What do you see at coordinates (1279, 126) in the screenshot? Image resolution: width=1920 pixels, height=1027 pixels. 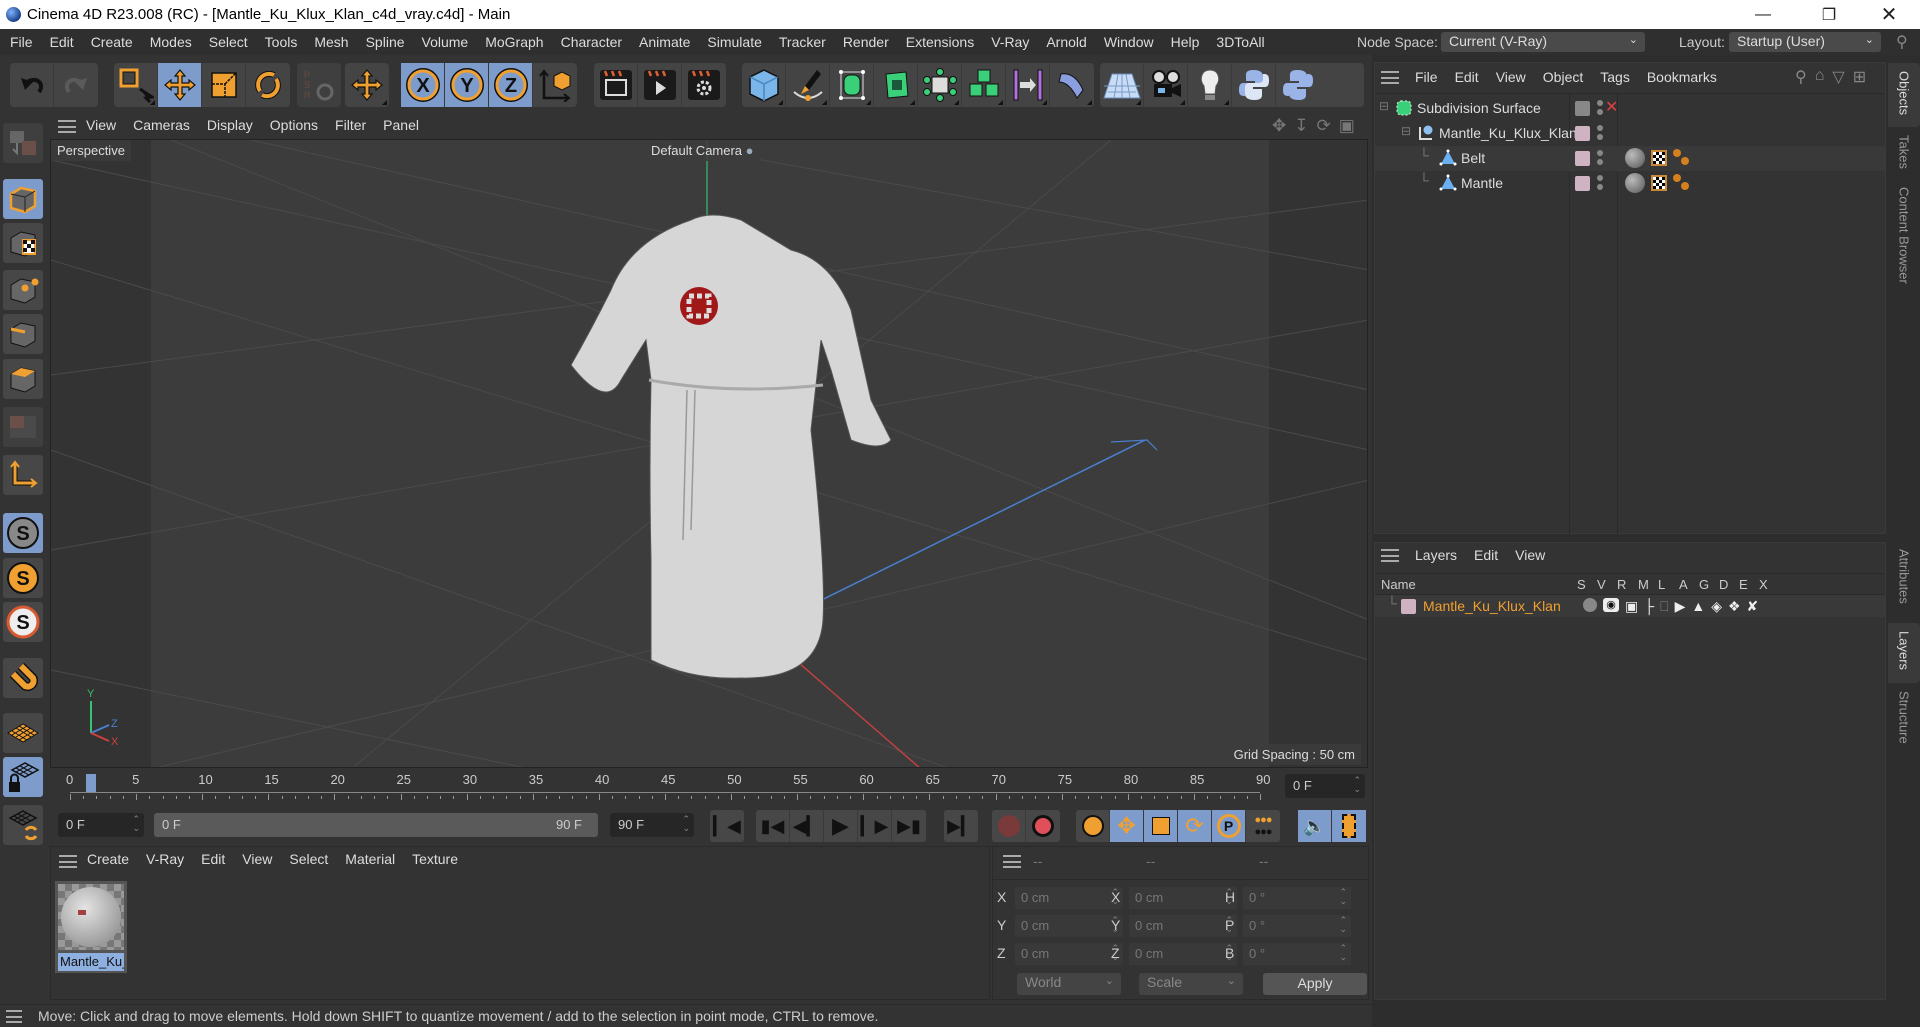 I see `pan-view-icon: ✥` at bounding box center [1279, 126].